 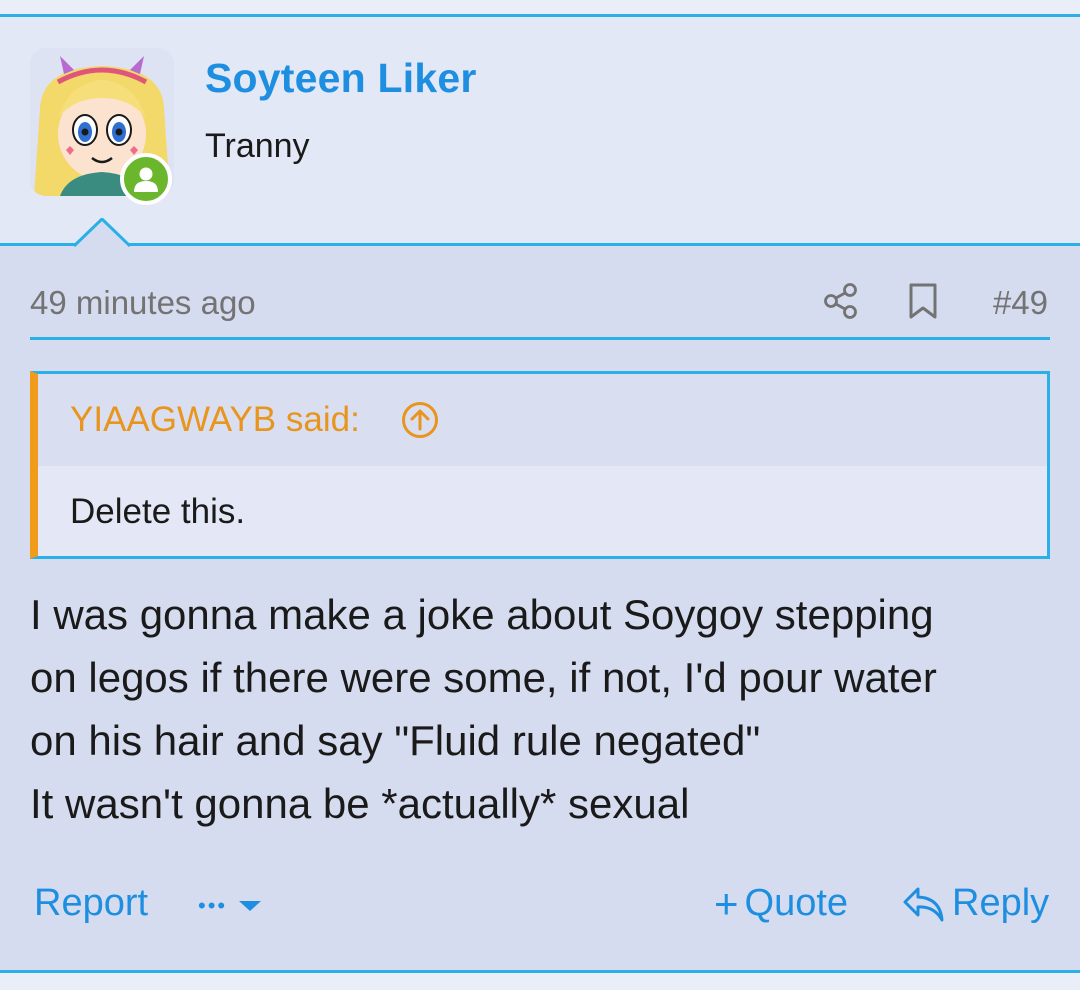 I want to click on quote-text: Delete this., so click(x=158, y=511).